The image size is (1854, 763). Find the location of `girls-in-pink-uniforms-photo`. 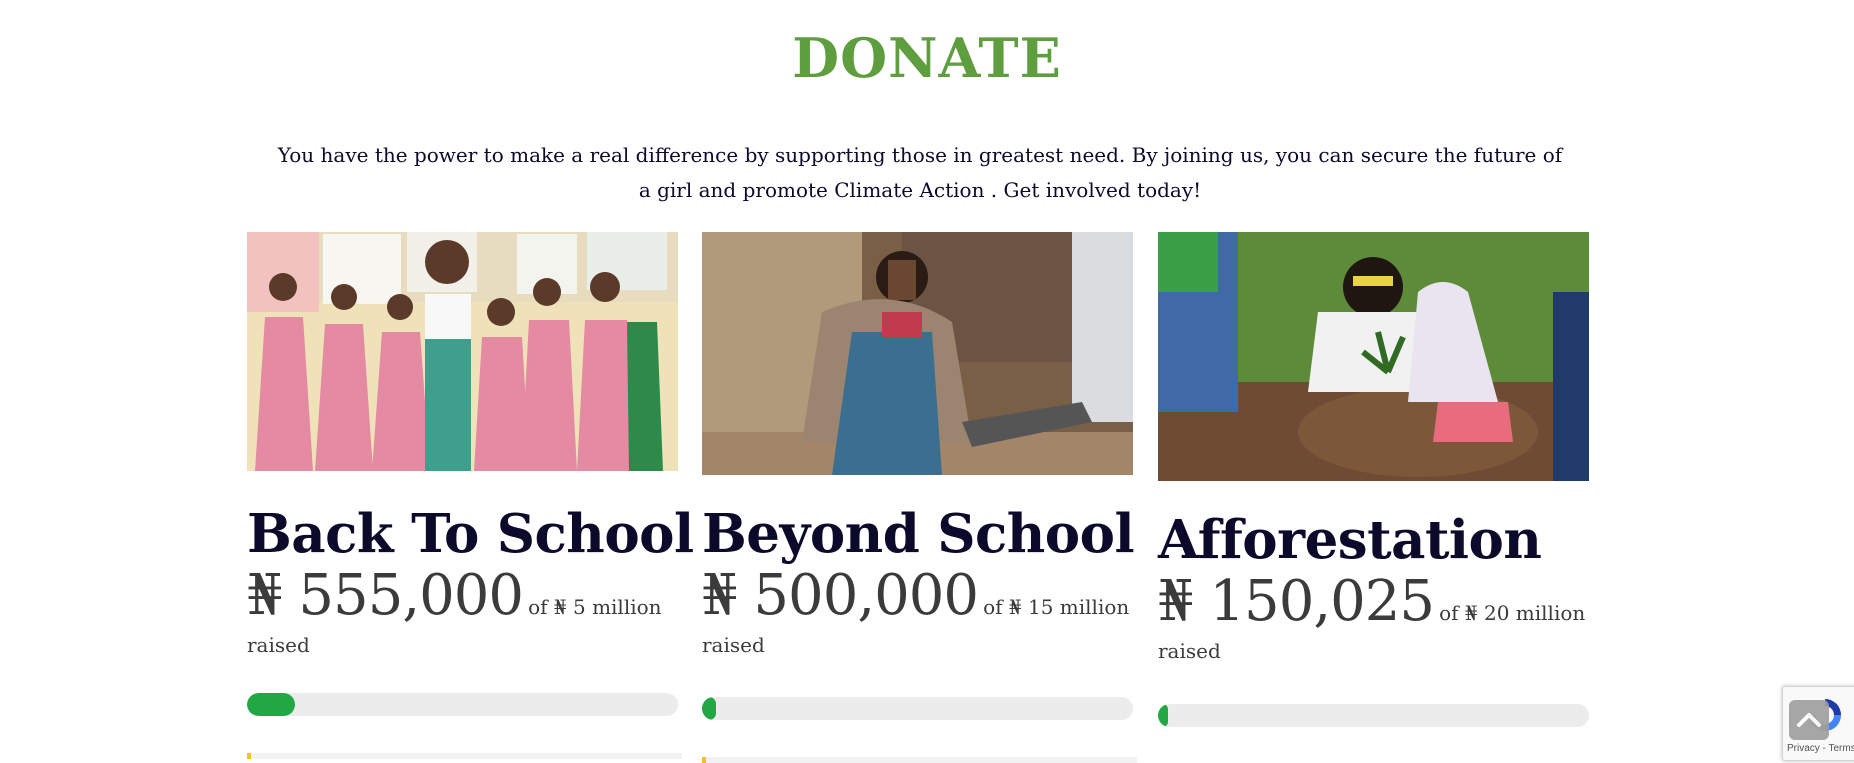

girls-in-pink-uniforms-photo is located at coordinates (462, 351).